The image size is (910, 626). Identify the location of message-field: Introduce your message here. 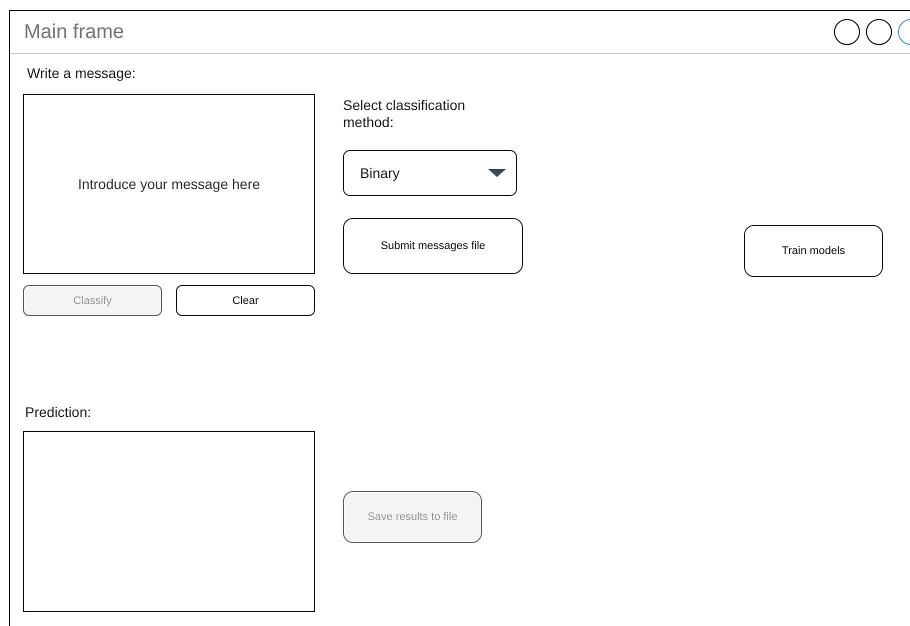
(169, 184).